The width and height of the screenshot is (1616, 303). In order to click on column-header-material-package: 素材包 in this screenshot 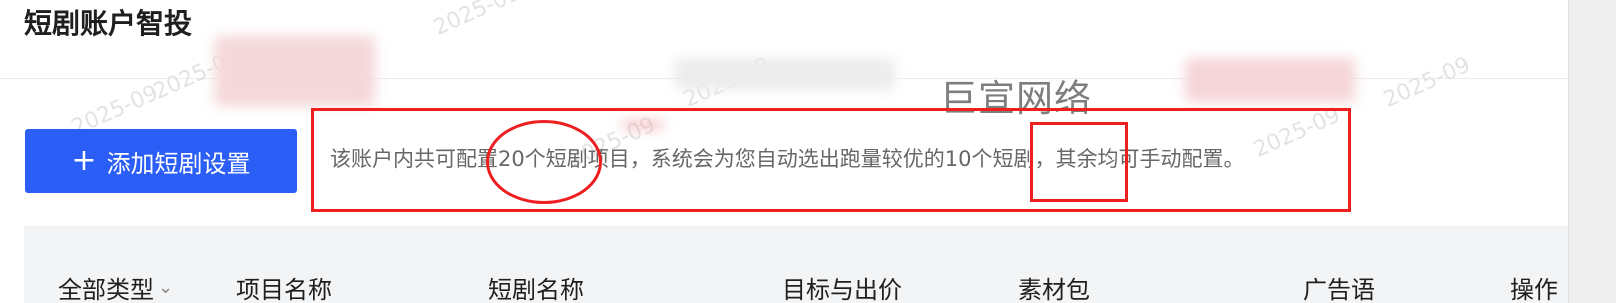, I will do `click(1054, 289)`.